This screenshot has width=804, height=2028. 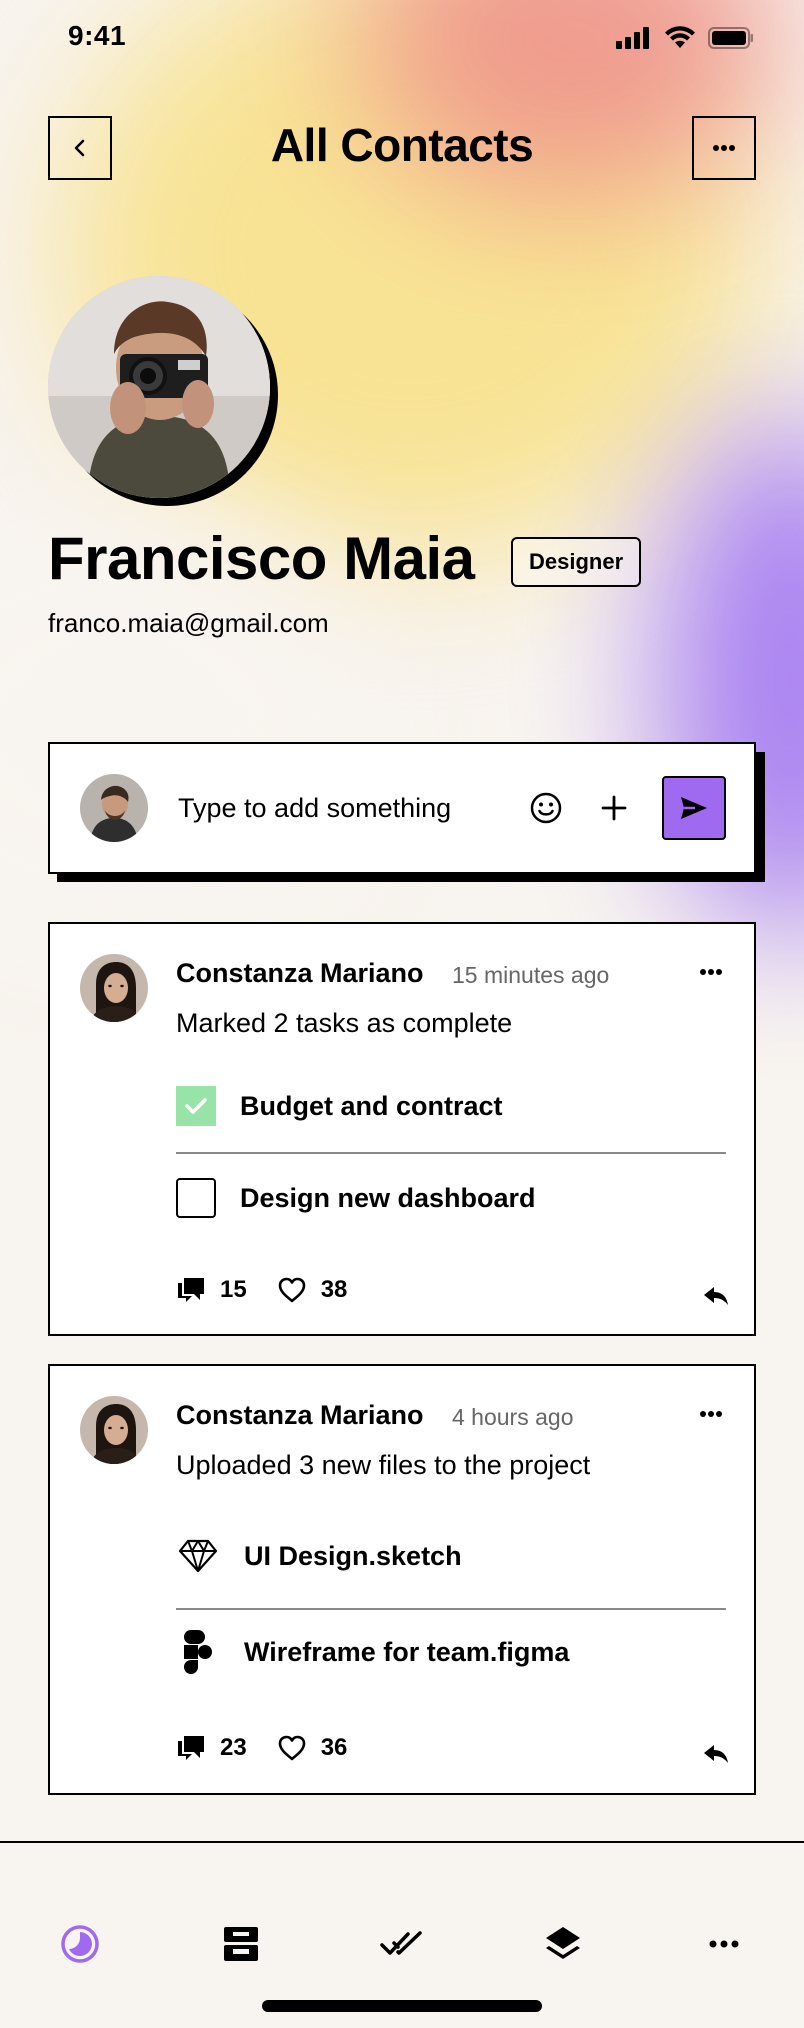 I want to click on check-icon, so click(x=196, y=1106).